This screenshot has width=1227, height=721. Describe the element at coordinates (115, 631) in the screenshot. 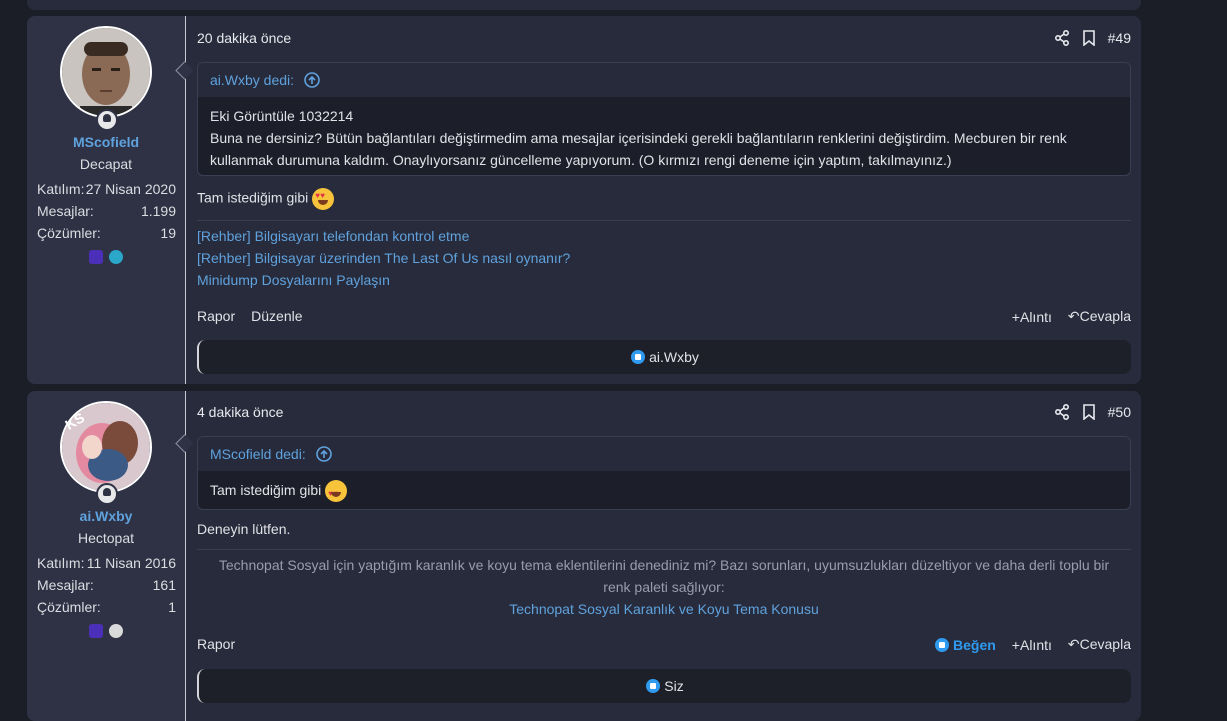

I see `game-badge-icon` at that location.